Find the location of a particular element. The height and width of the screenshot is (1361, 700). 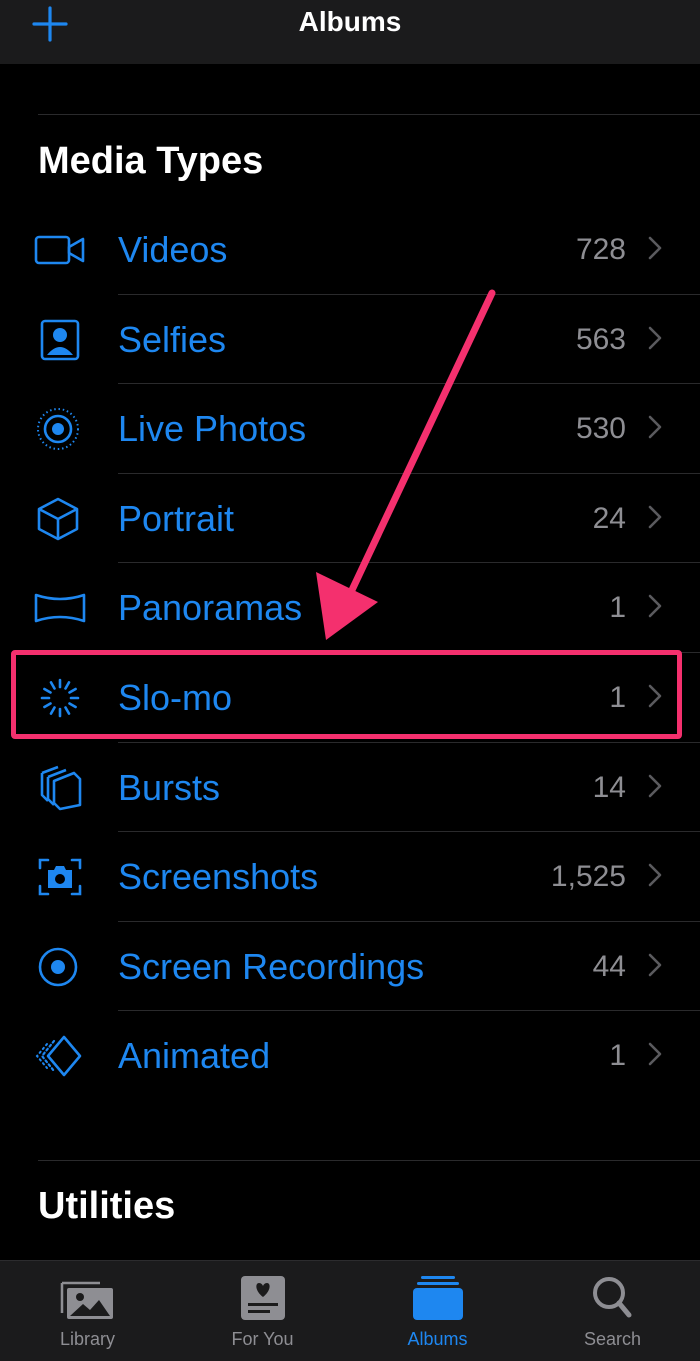

albums-icon is located at coordinates (437, 1298).